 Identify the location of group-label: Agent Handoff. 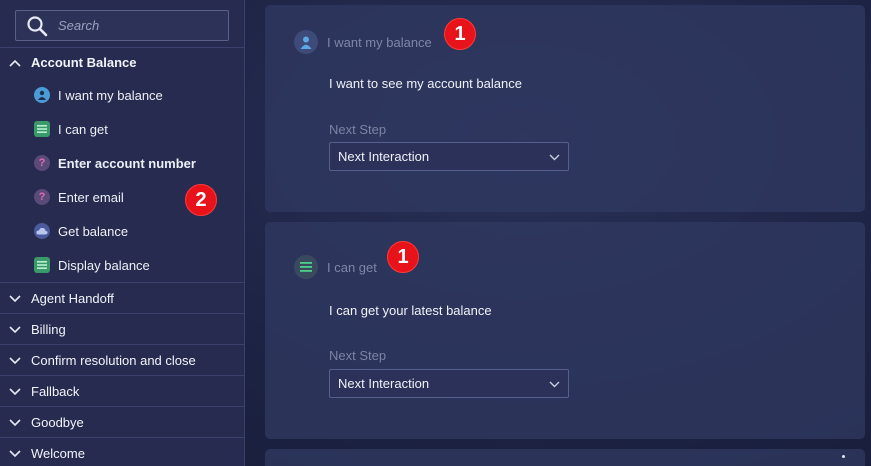
(72, 298).